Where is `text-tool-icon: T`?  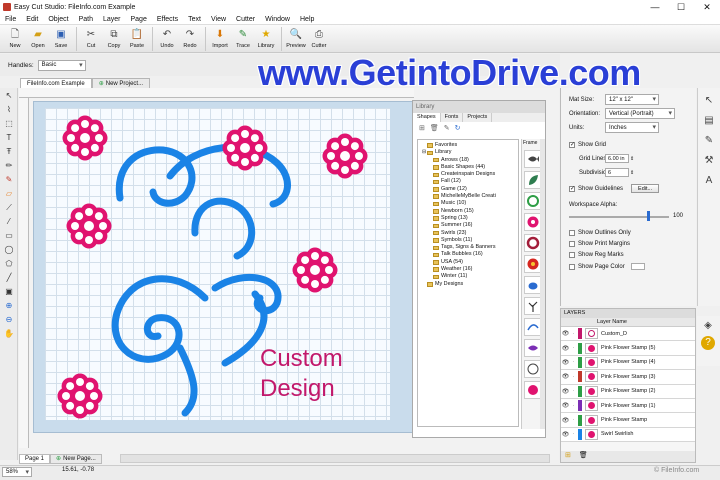 text-tool-icon: T is located at coordinates (9, 137).